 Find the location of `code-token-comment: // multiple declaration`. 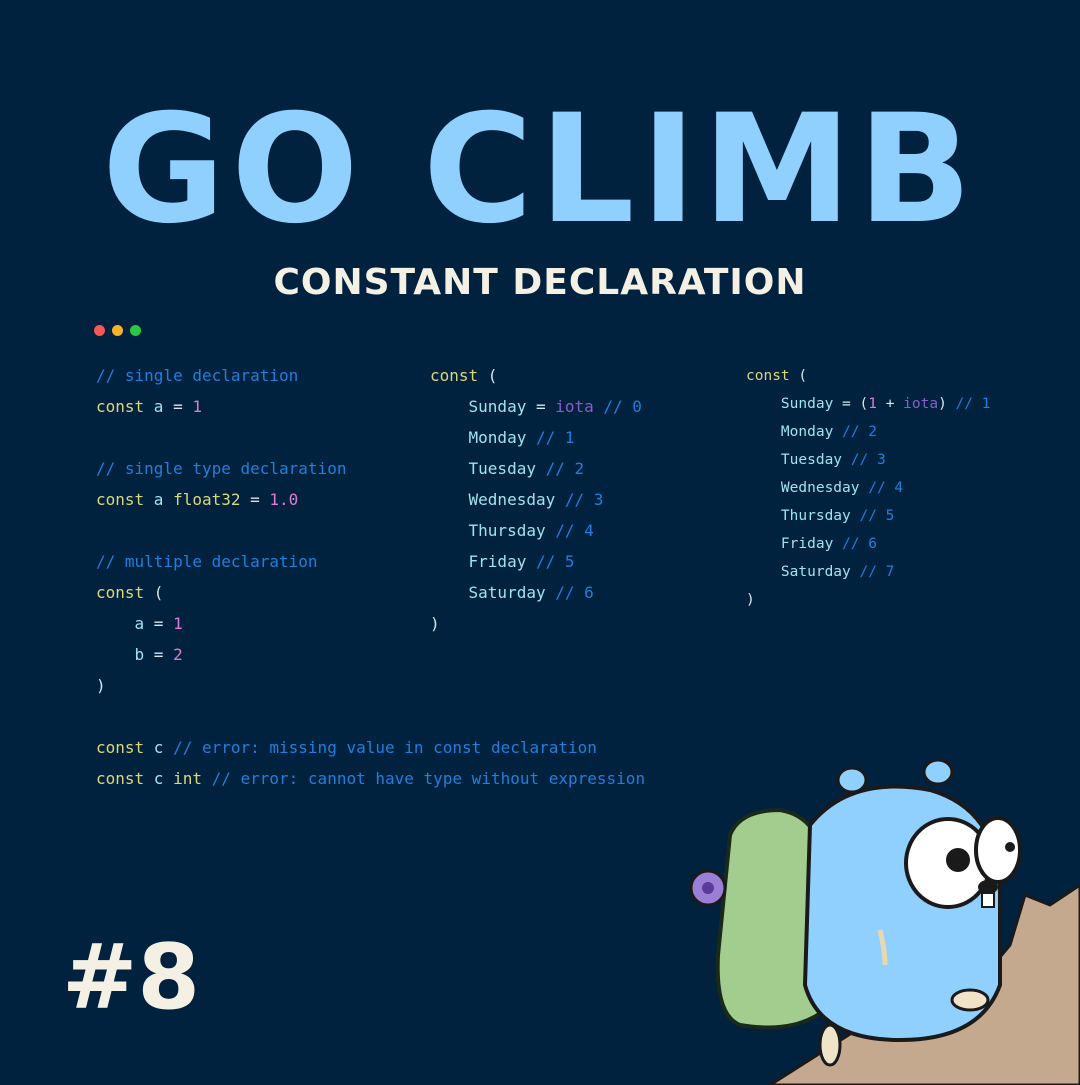

code-token-comment: // multiple declaration is located at coordinates (207, 561).